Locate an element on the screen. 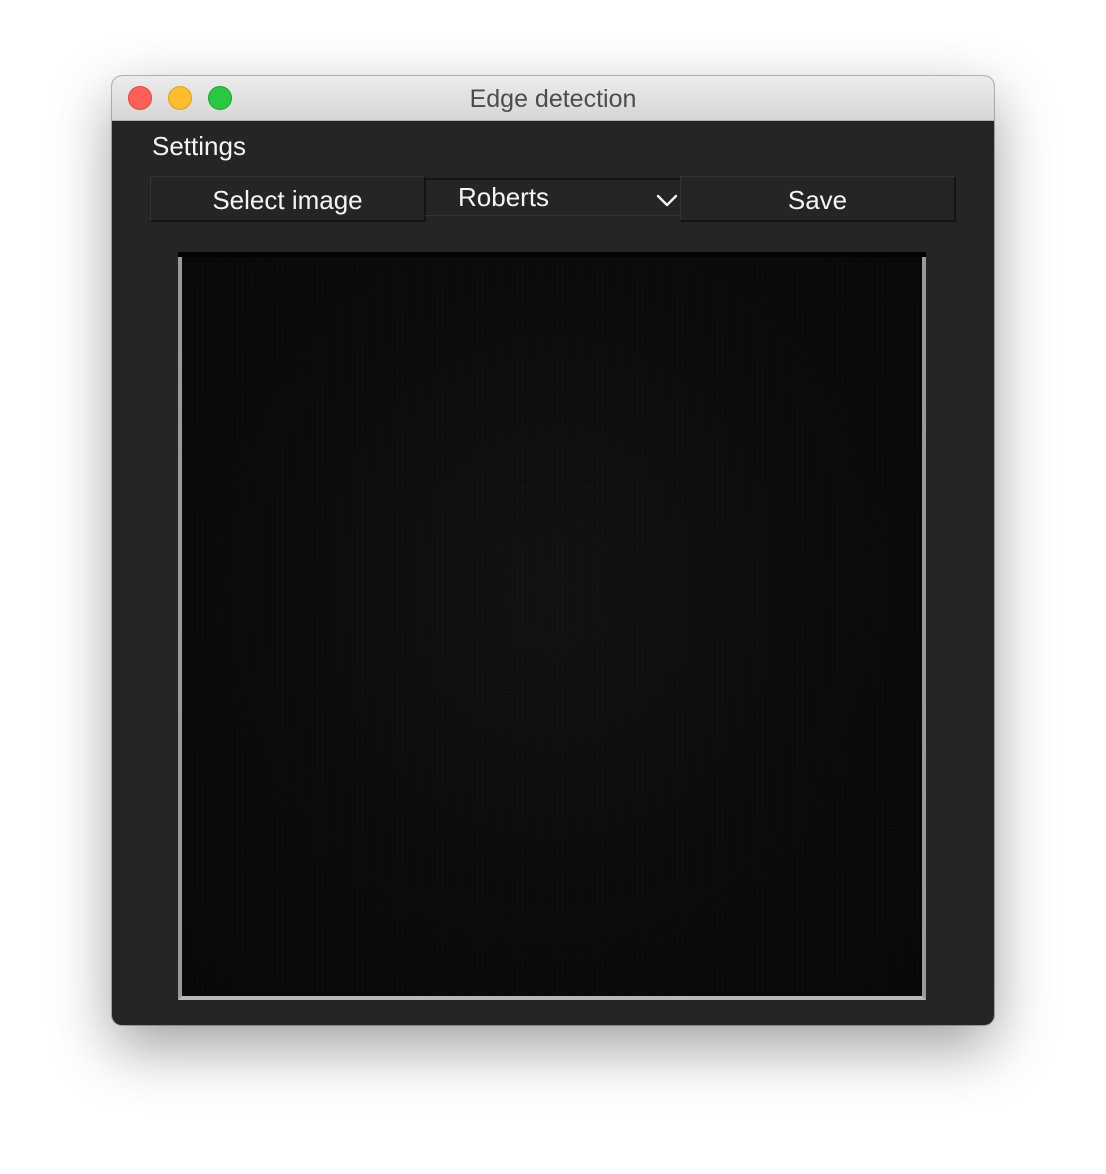 This screenshot has height=1174, width=1106. select-image-button: Select image is located at coordinates (288, 199).